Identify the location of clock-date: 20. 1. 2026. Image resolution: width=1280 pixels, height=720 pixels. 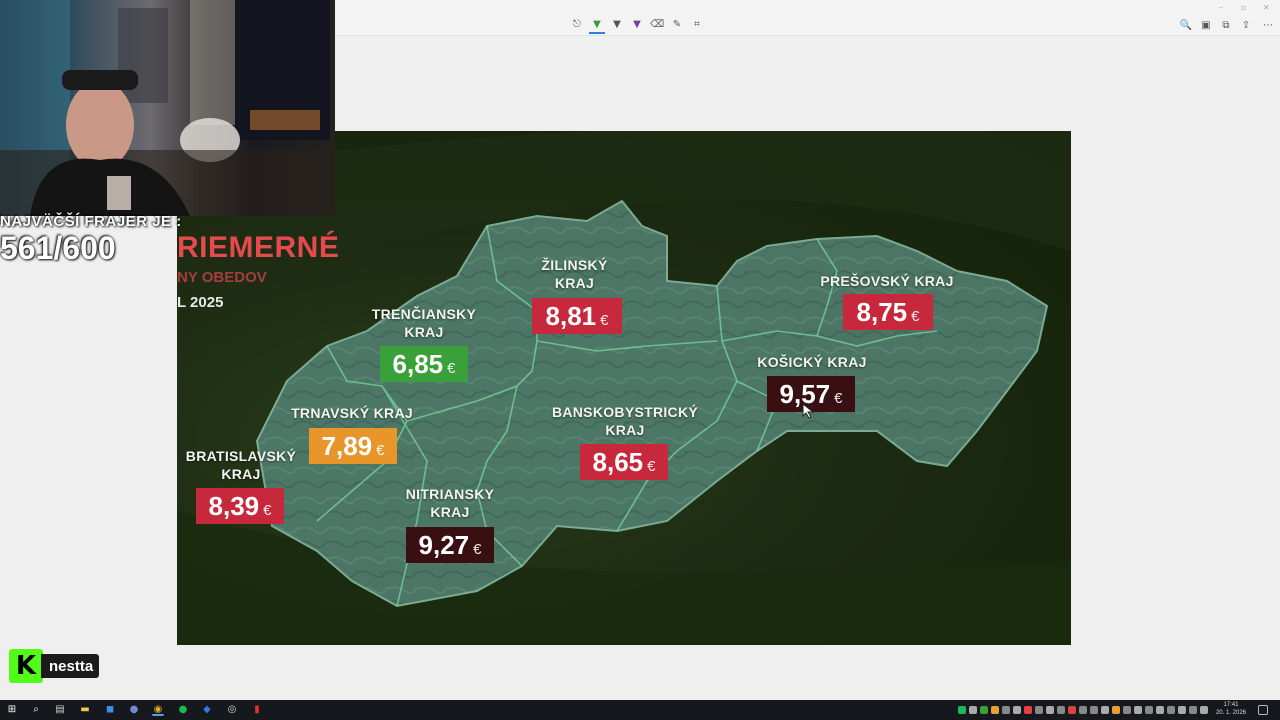
(1230, 713).